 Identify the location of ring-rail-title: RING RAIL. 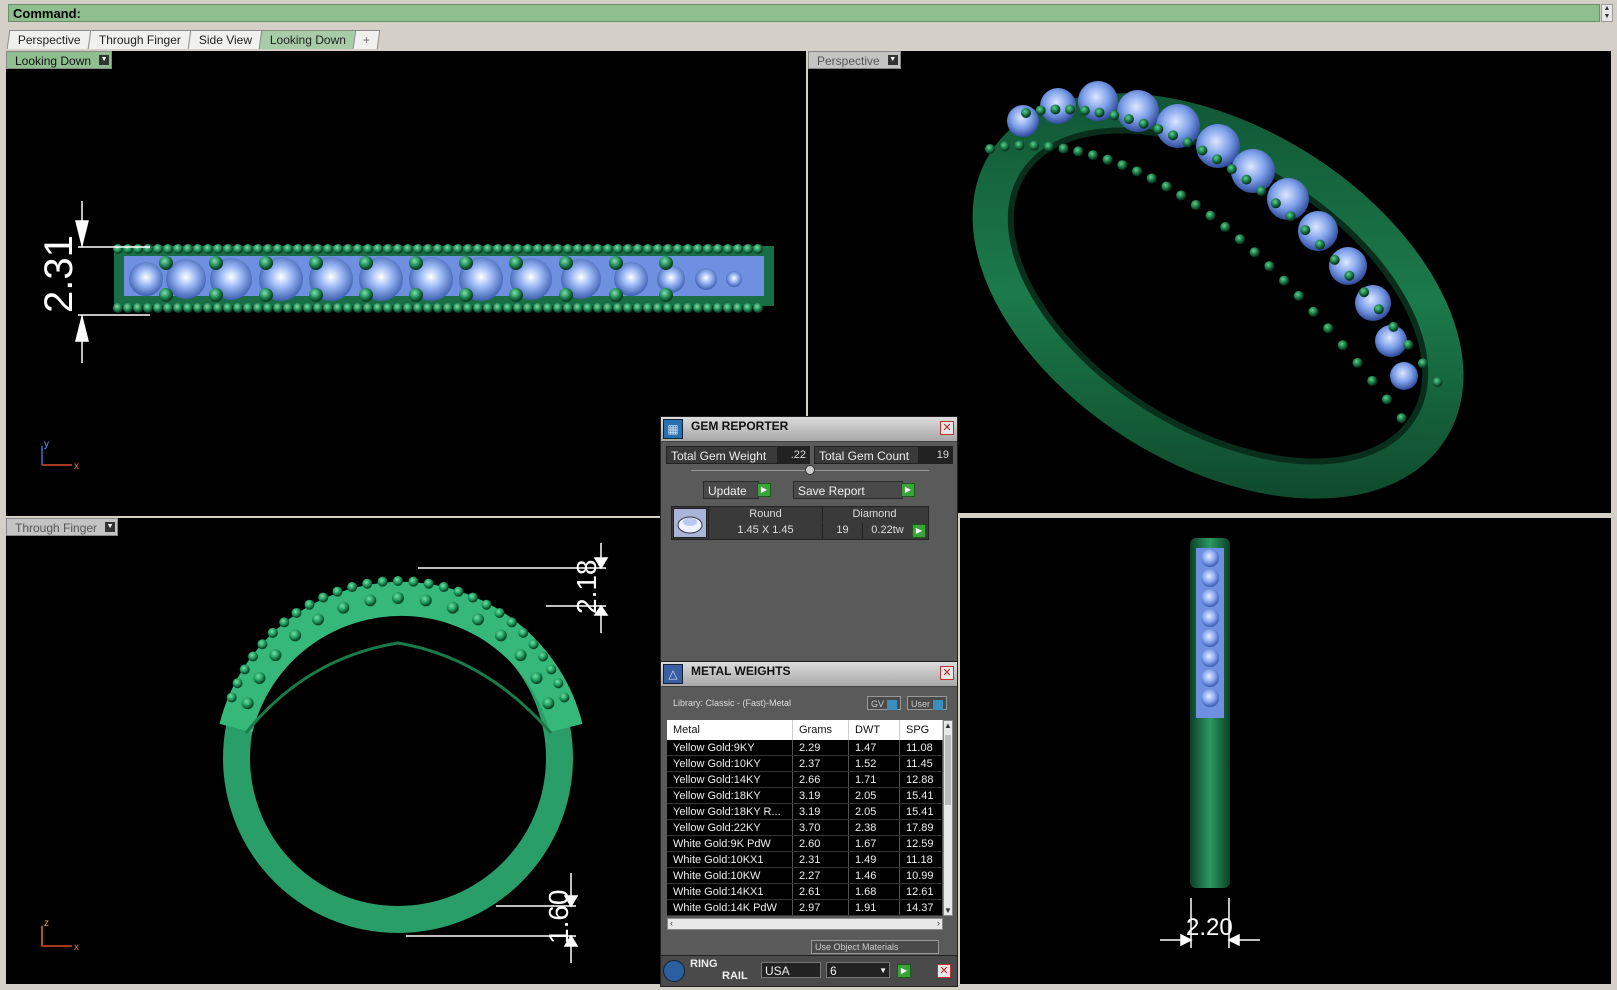
(719, 970).